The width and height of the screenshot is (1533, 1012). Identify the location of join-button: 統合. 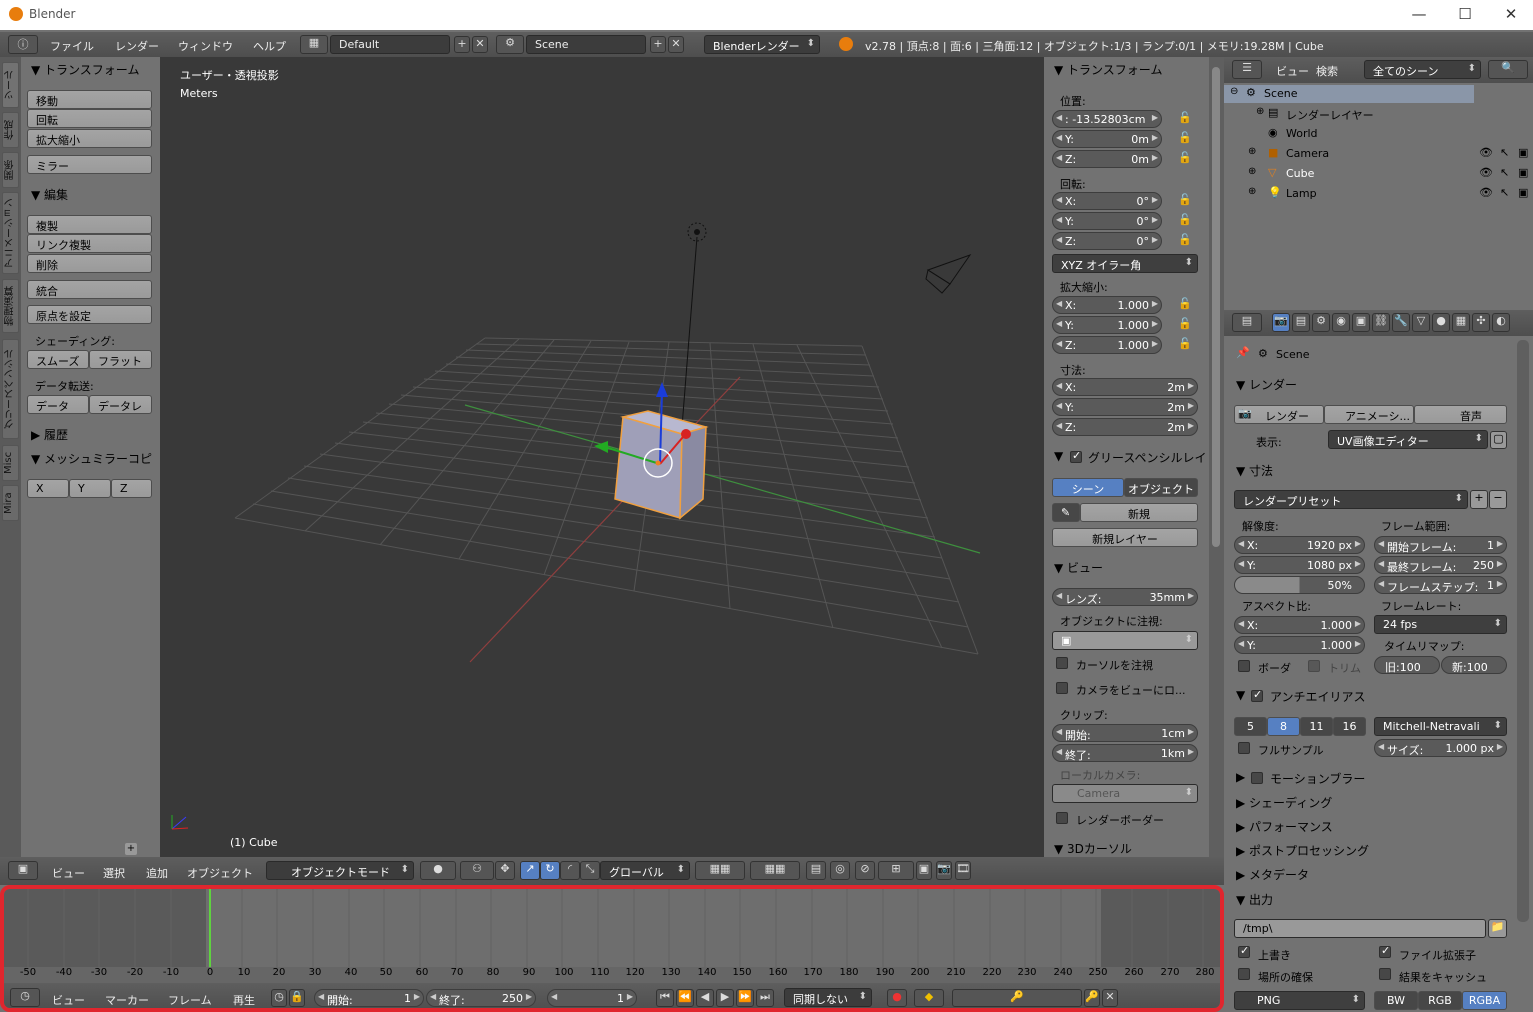
(89, 289).